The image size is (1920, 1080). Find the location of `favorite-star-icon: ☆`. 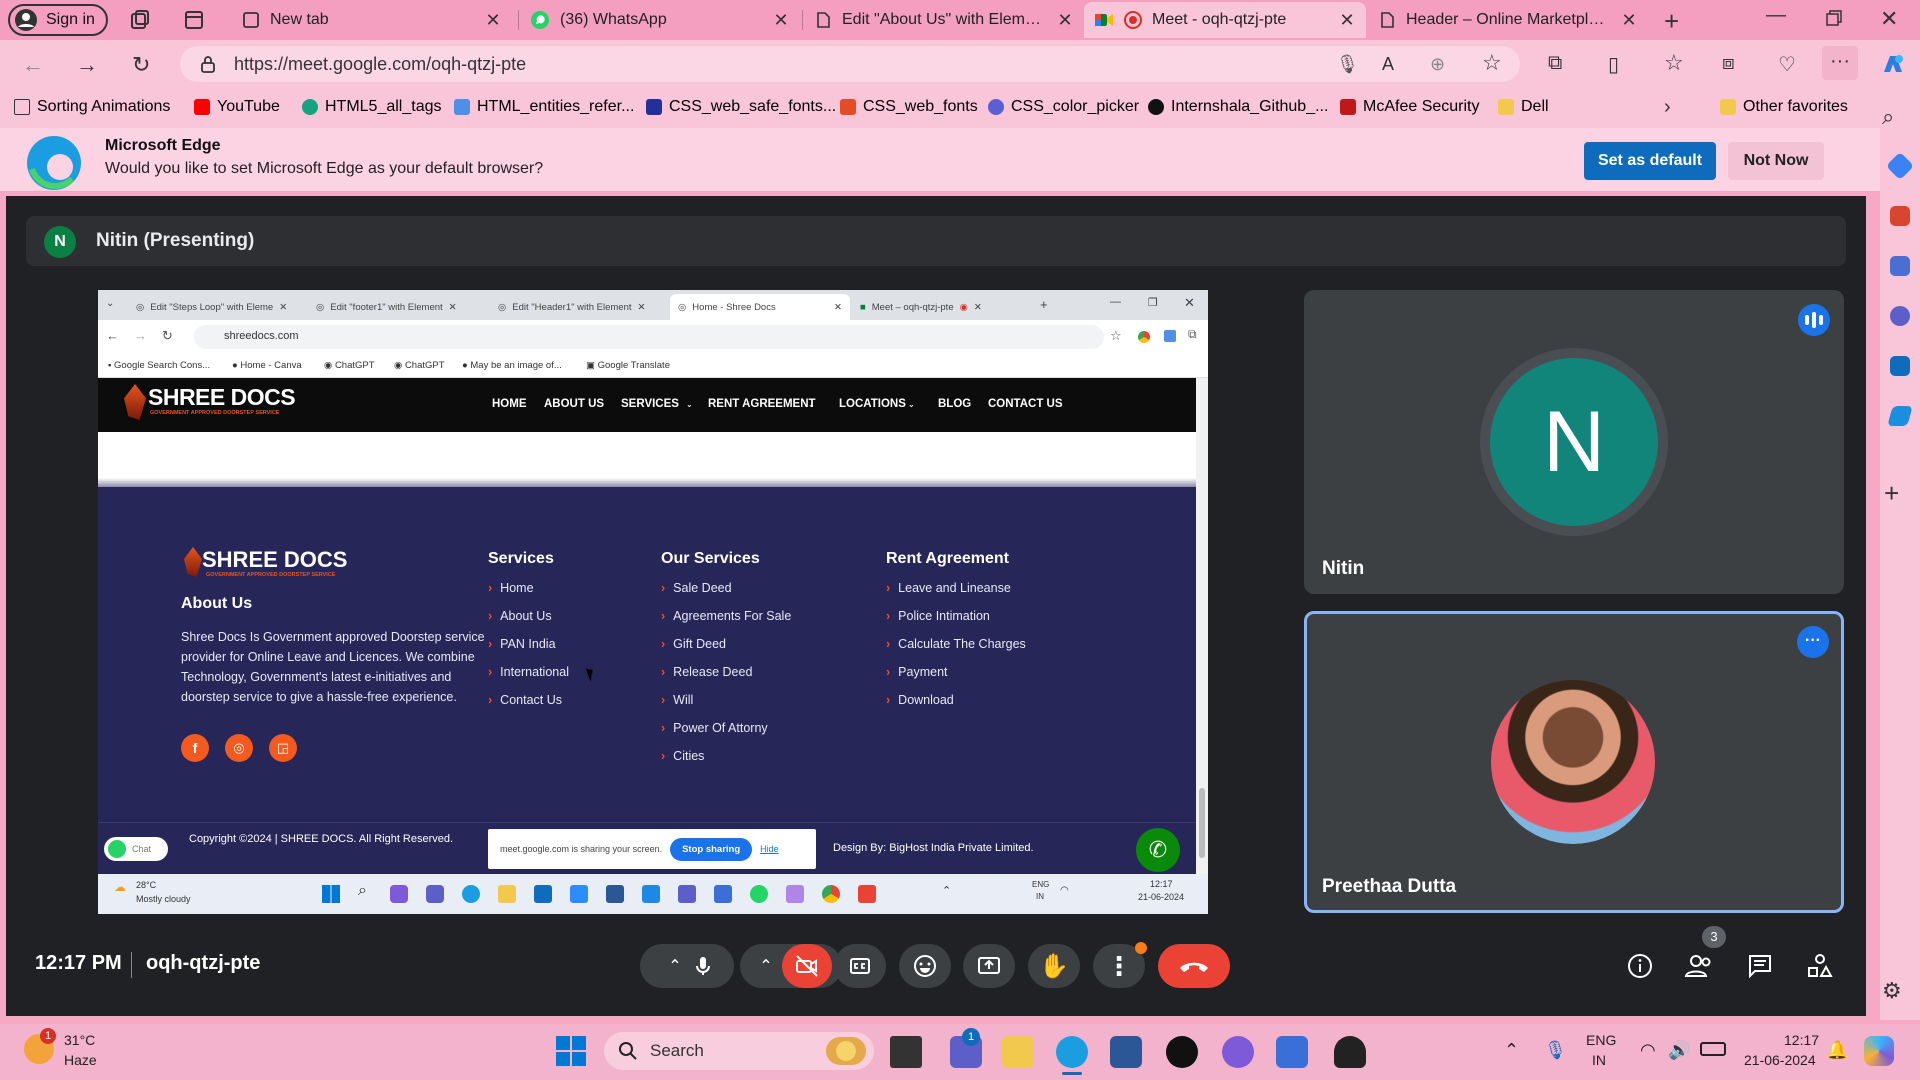

favorite-star-icon: ☆ is located at coordinates (1492, 63).